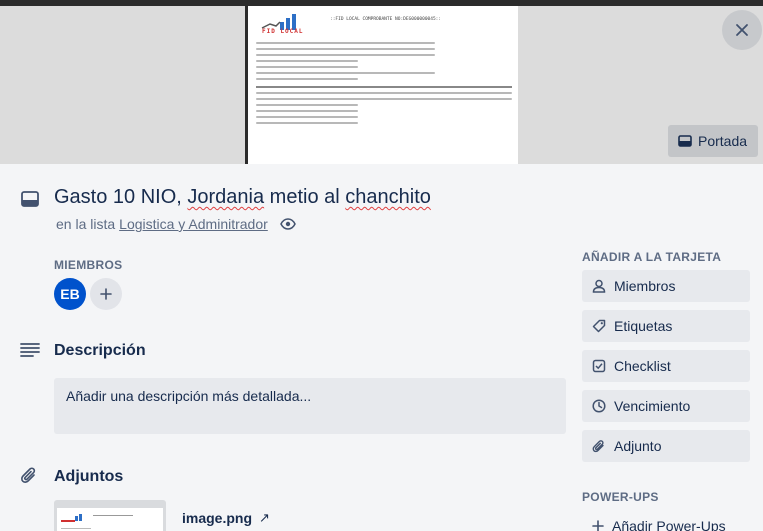 The height and width of the screenshot is (531, 763). What do you see at coordinates (86, 224) in the screenshot?
I see `list-prefix: en la lista` at bounding box center [86, 224].